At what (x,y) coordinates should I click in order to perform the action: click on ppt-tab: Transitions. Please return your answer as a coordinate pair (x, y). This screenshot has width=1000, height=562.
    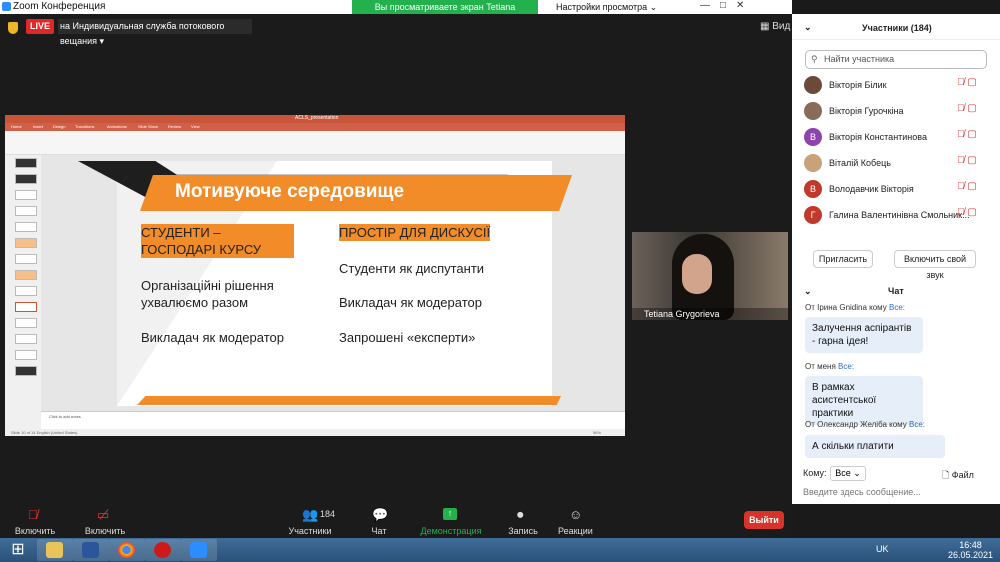
    Looking at the image, I should click on (84, 126).